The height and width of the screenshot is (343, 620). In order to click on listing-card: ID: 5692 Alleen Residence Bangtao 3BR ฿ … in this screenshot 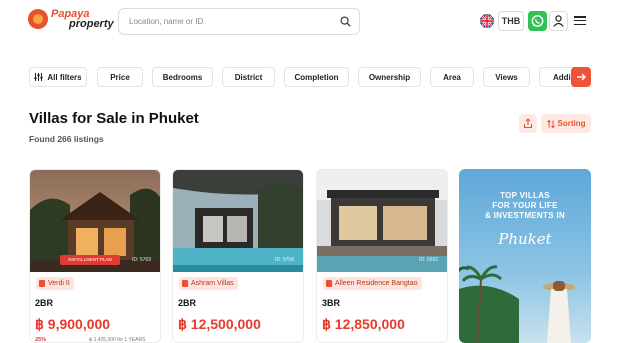, I will do `click(382, 256)`.